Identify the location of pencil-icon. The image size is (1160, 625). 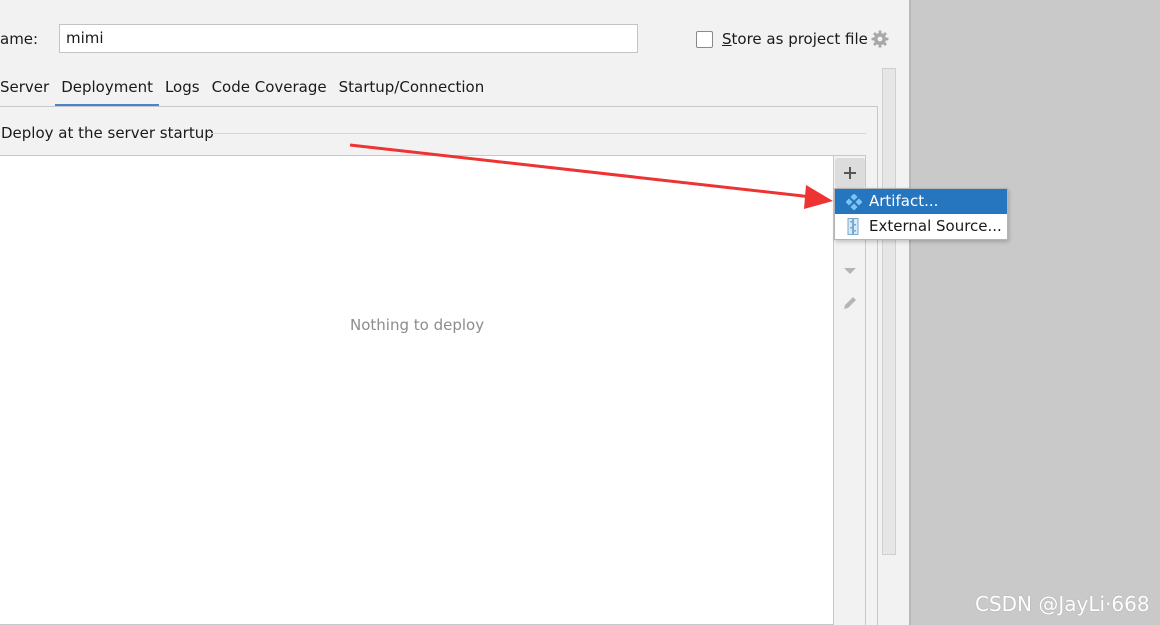
(850, 303).